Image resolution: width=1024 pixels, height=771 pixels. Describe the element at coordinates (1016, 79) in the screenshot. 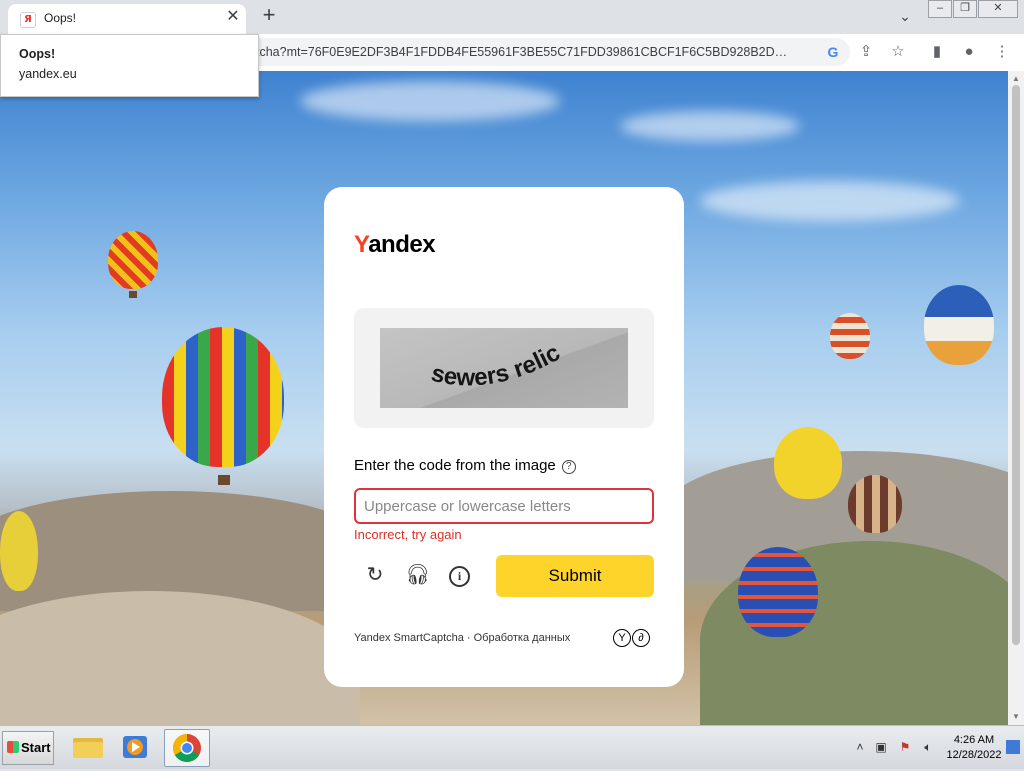

I see `scroll-up-arrow-icon: ▲` at that location.